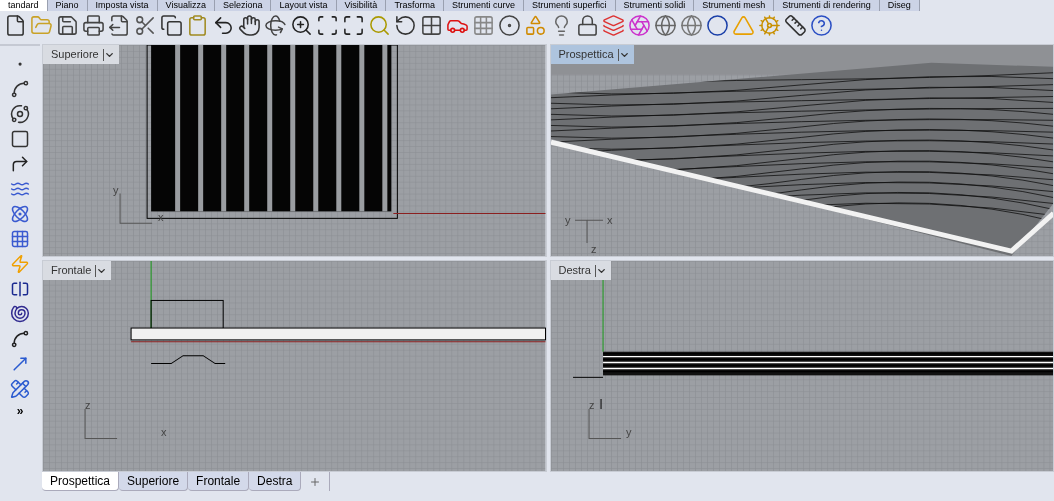 This screenshot has height=501, width=1054. Describe the element at coordinates (119, 25) in the screenshot. I see `page-export-icon` at that location.